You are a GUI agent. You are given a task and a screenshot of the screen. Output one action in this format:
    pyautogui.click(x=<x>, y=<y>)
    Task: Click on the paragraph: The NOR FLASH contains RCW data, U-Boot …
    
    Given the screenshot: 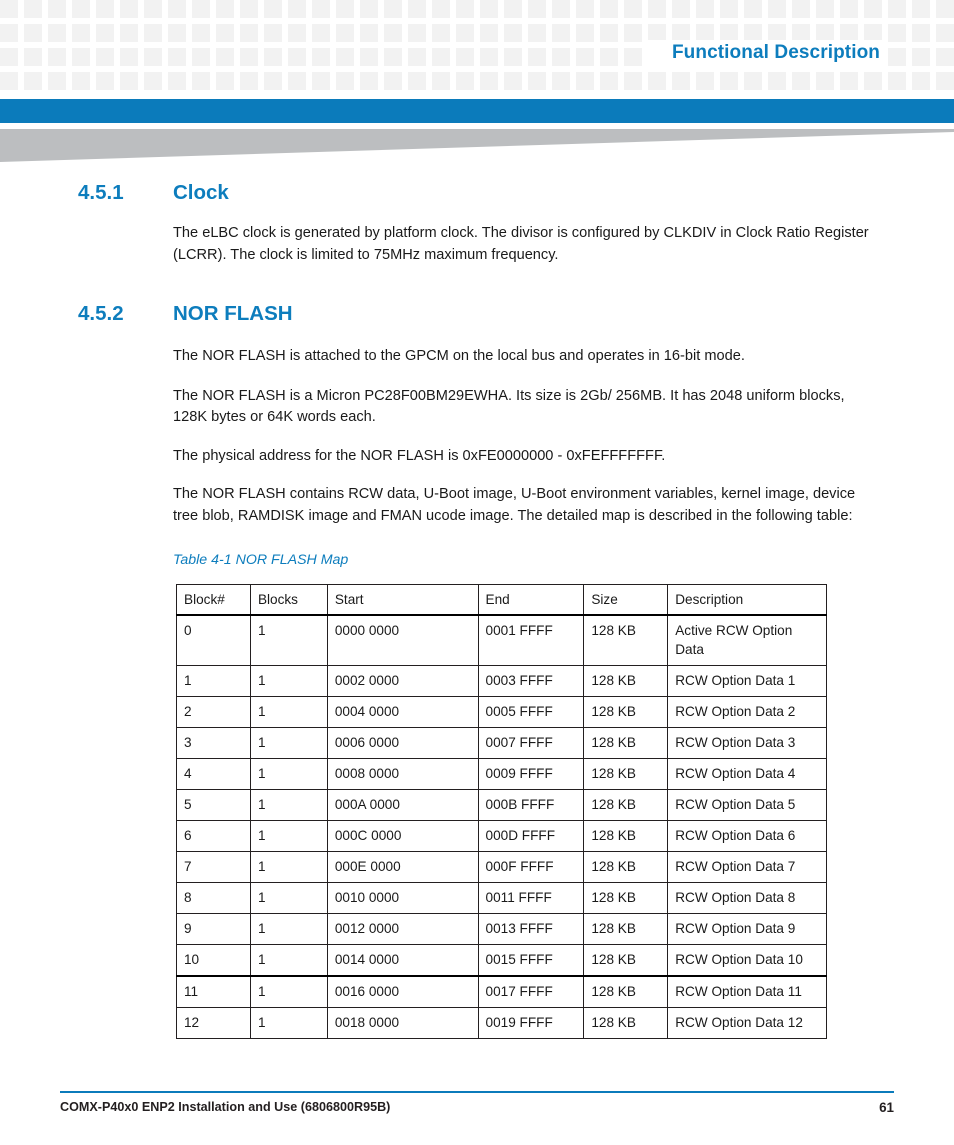 What is the action you would take?
    pyautogui.click(x=514, y=505)
    